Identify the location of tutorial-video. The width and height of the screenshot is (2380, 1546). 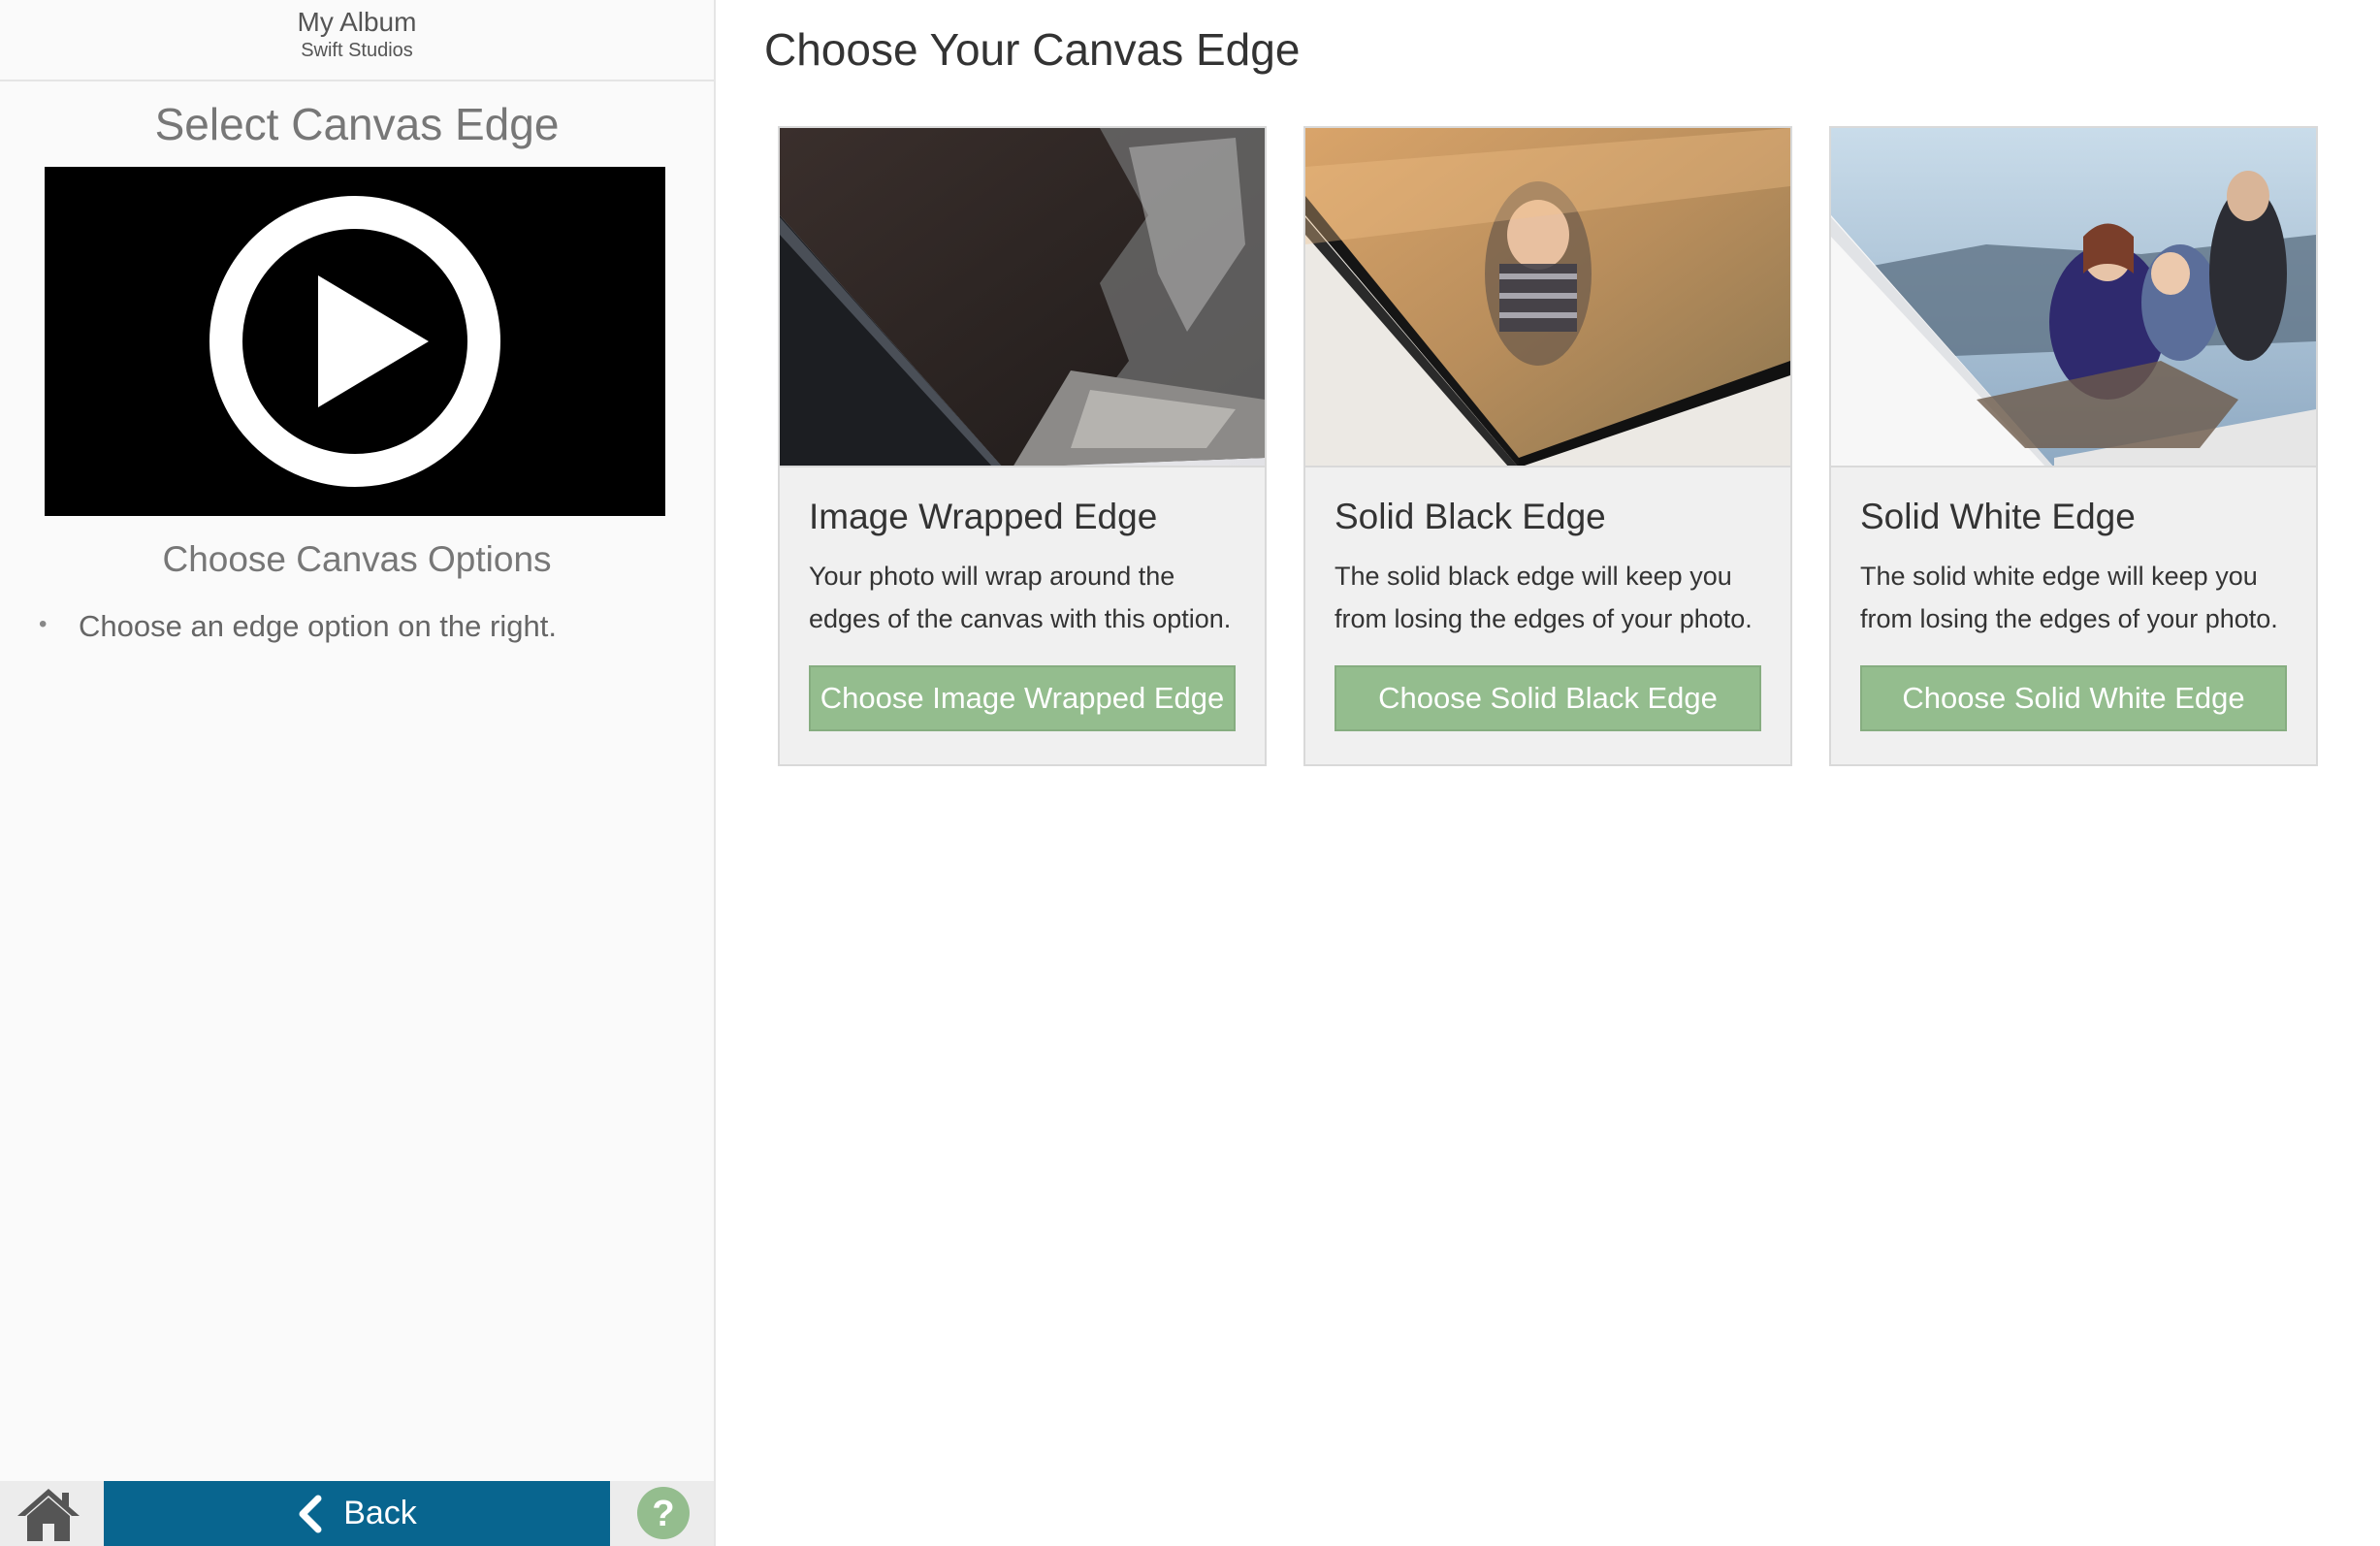
(355, 341).